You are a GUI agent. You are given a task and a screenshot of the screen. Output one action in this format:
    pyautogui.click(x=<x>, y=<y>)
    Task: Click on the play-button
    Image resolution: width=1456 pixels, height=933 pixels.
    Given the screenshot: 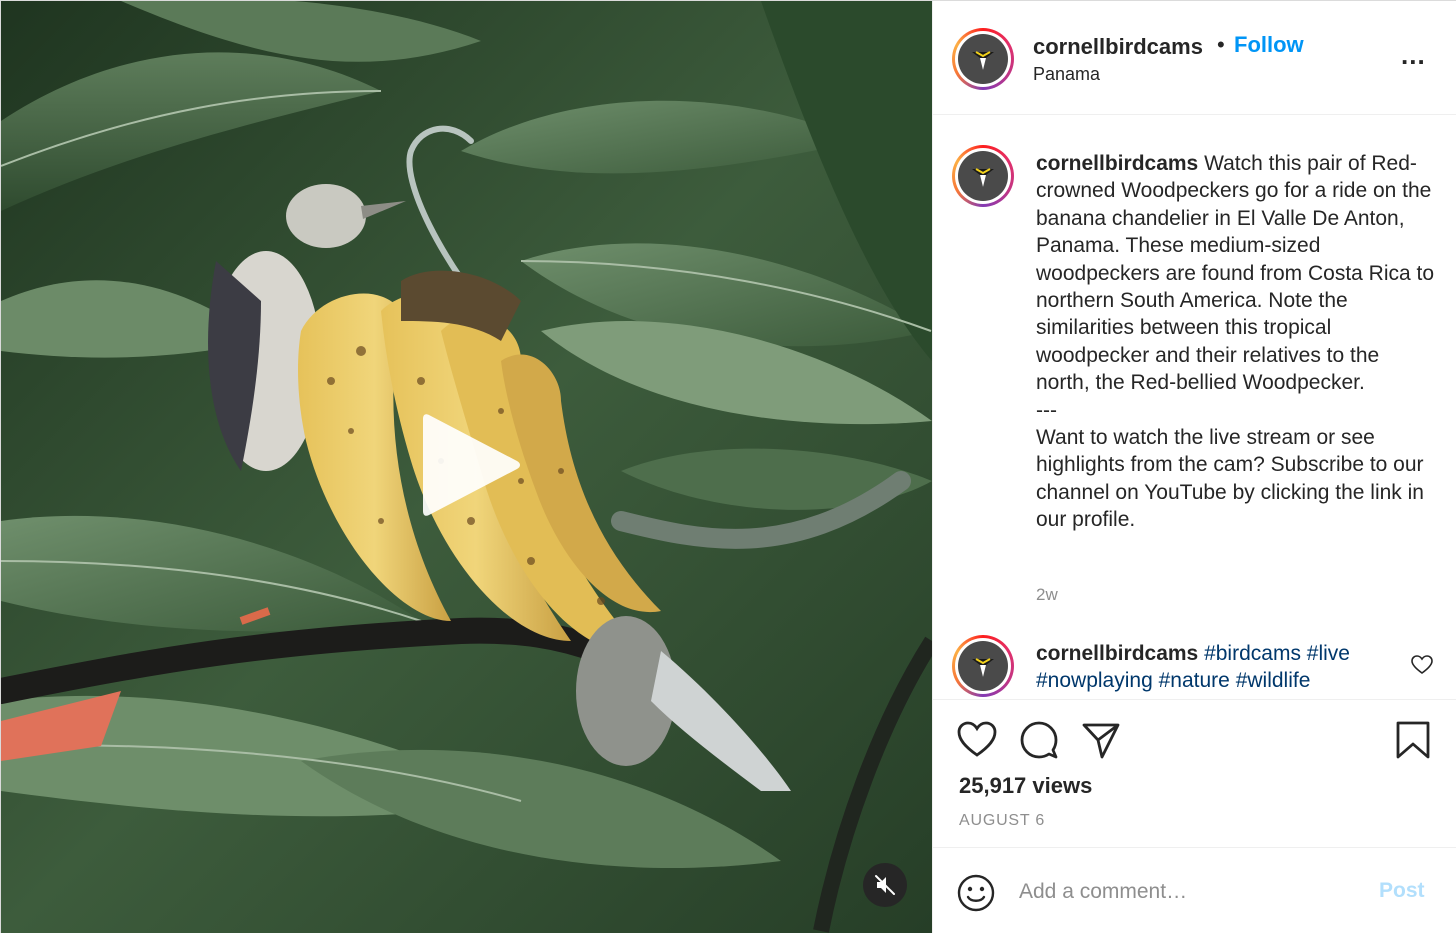 What is the action you would take?
    pyautogui.click(x=474, y=464)
    